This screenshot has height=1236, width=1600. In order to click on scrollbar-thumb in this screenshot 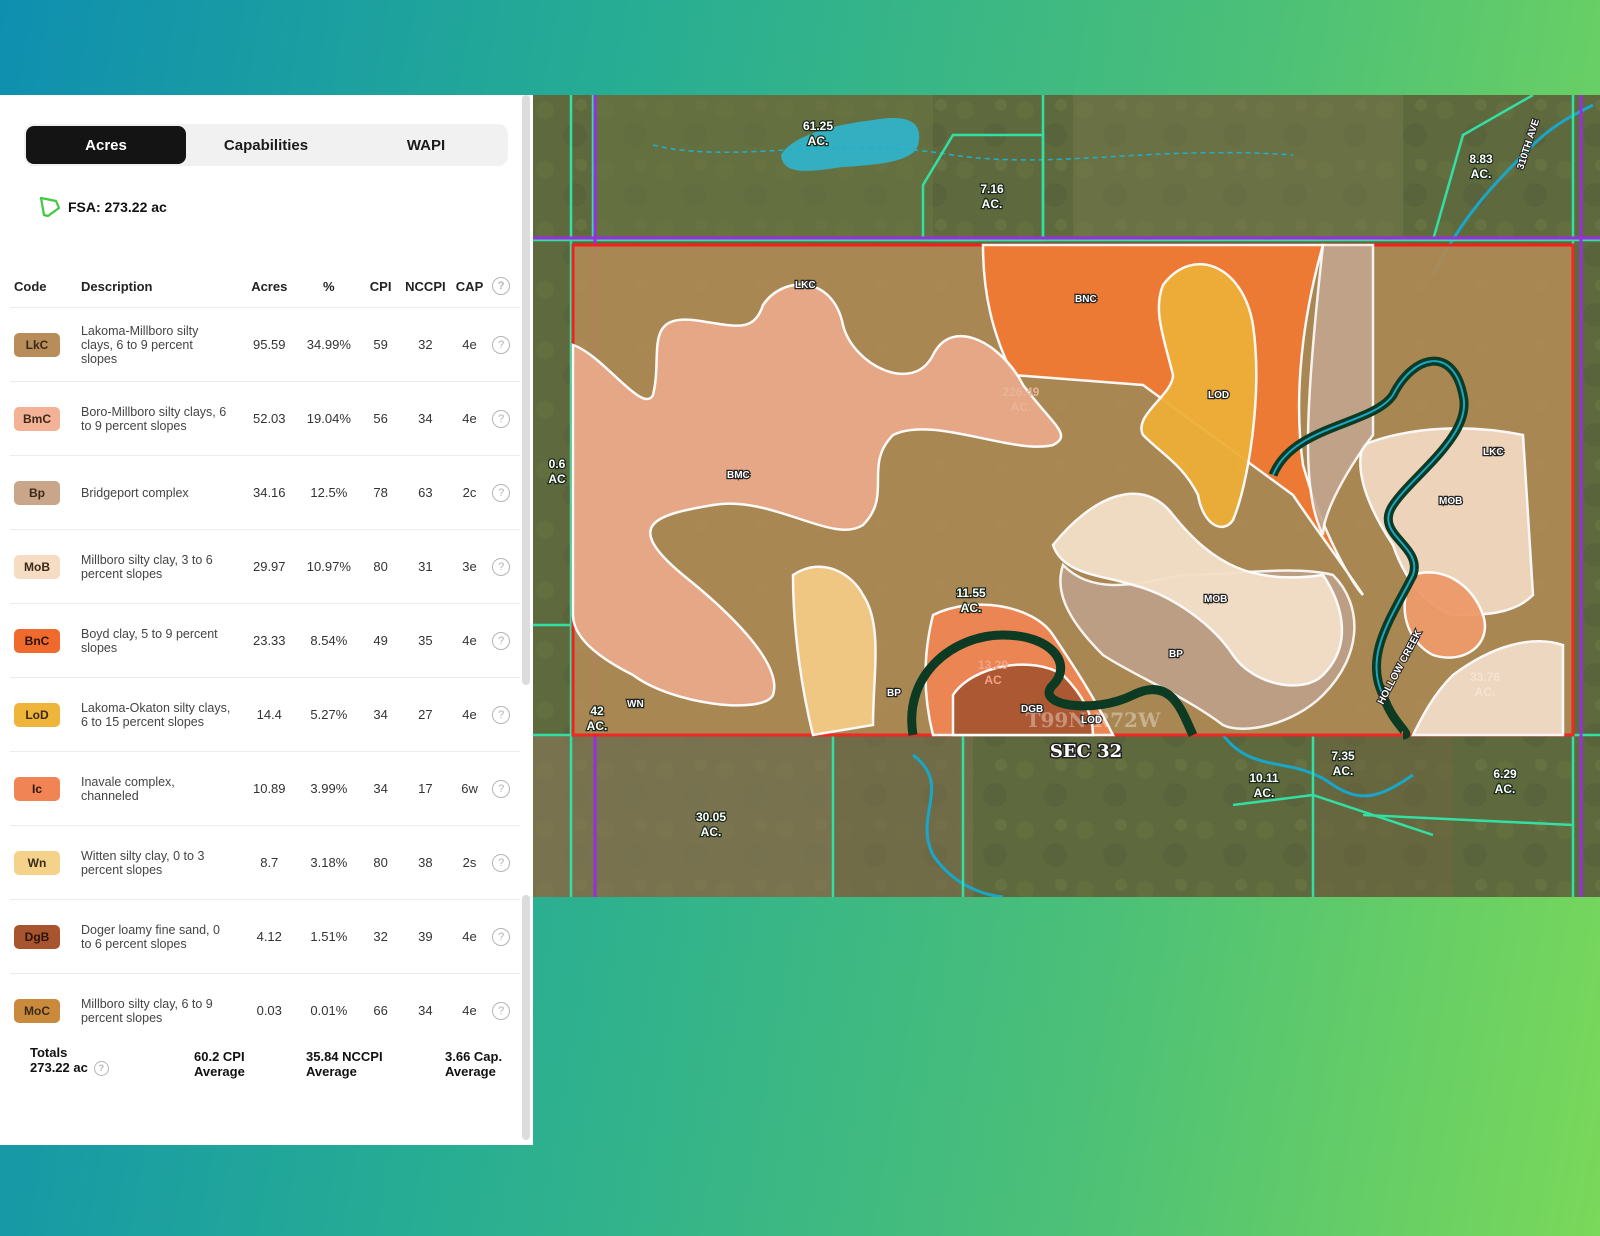, I will do `click(526, 390)`.